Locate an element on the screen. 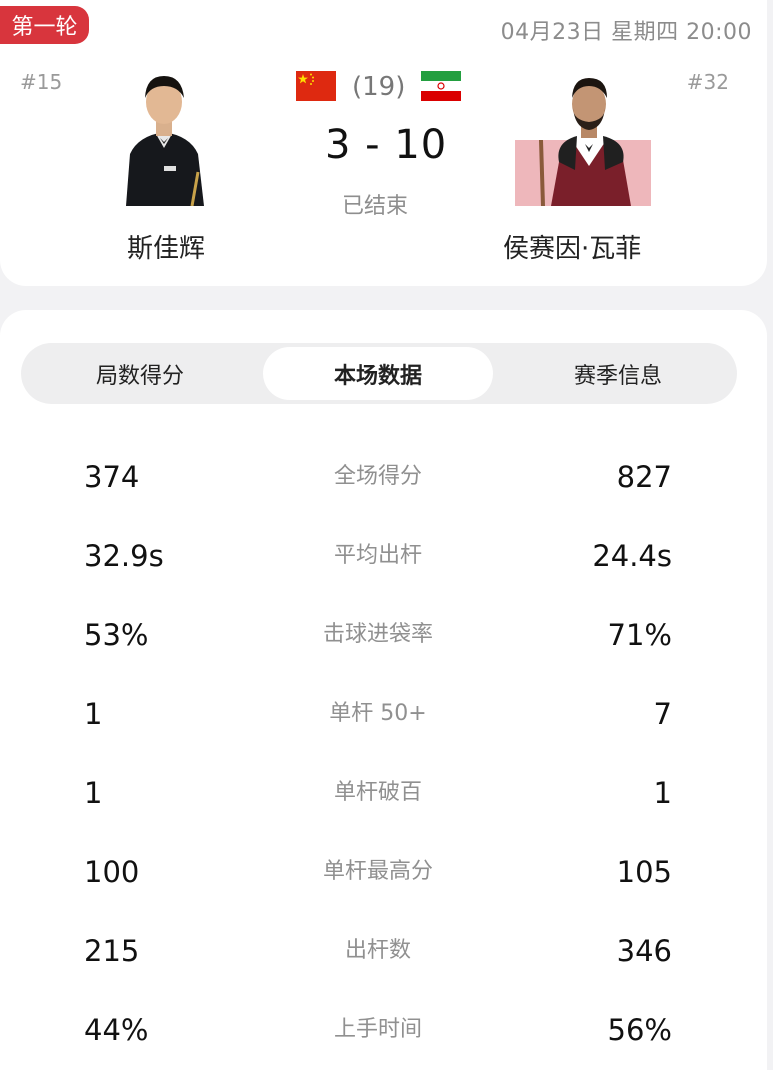 The image size is (773, 1070). stat-row: 1 单杆 50+ 7 is located at coordinates (383, 714).